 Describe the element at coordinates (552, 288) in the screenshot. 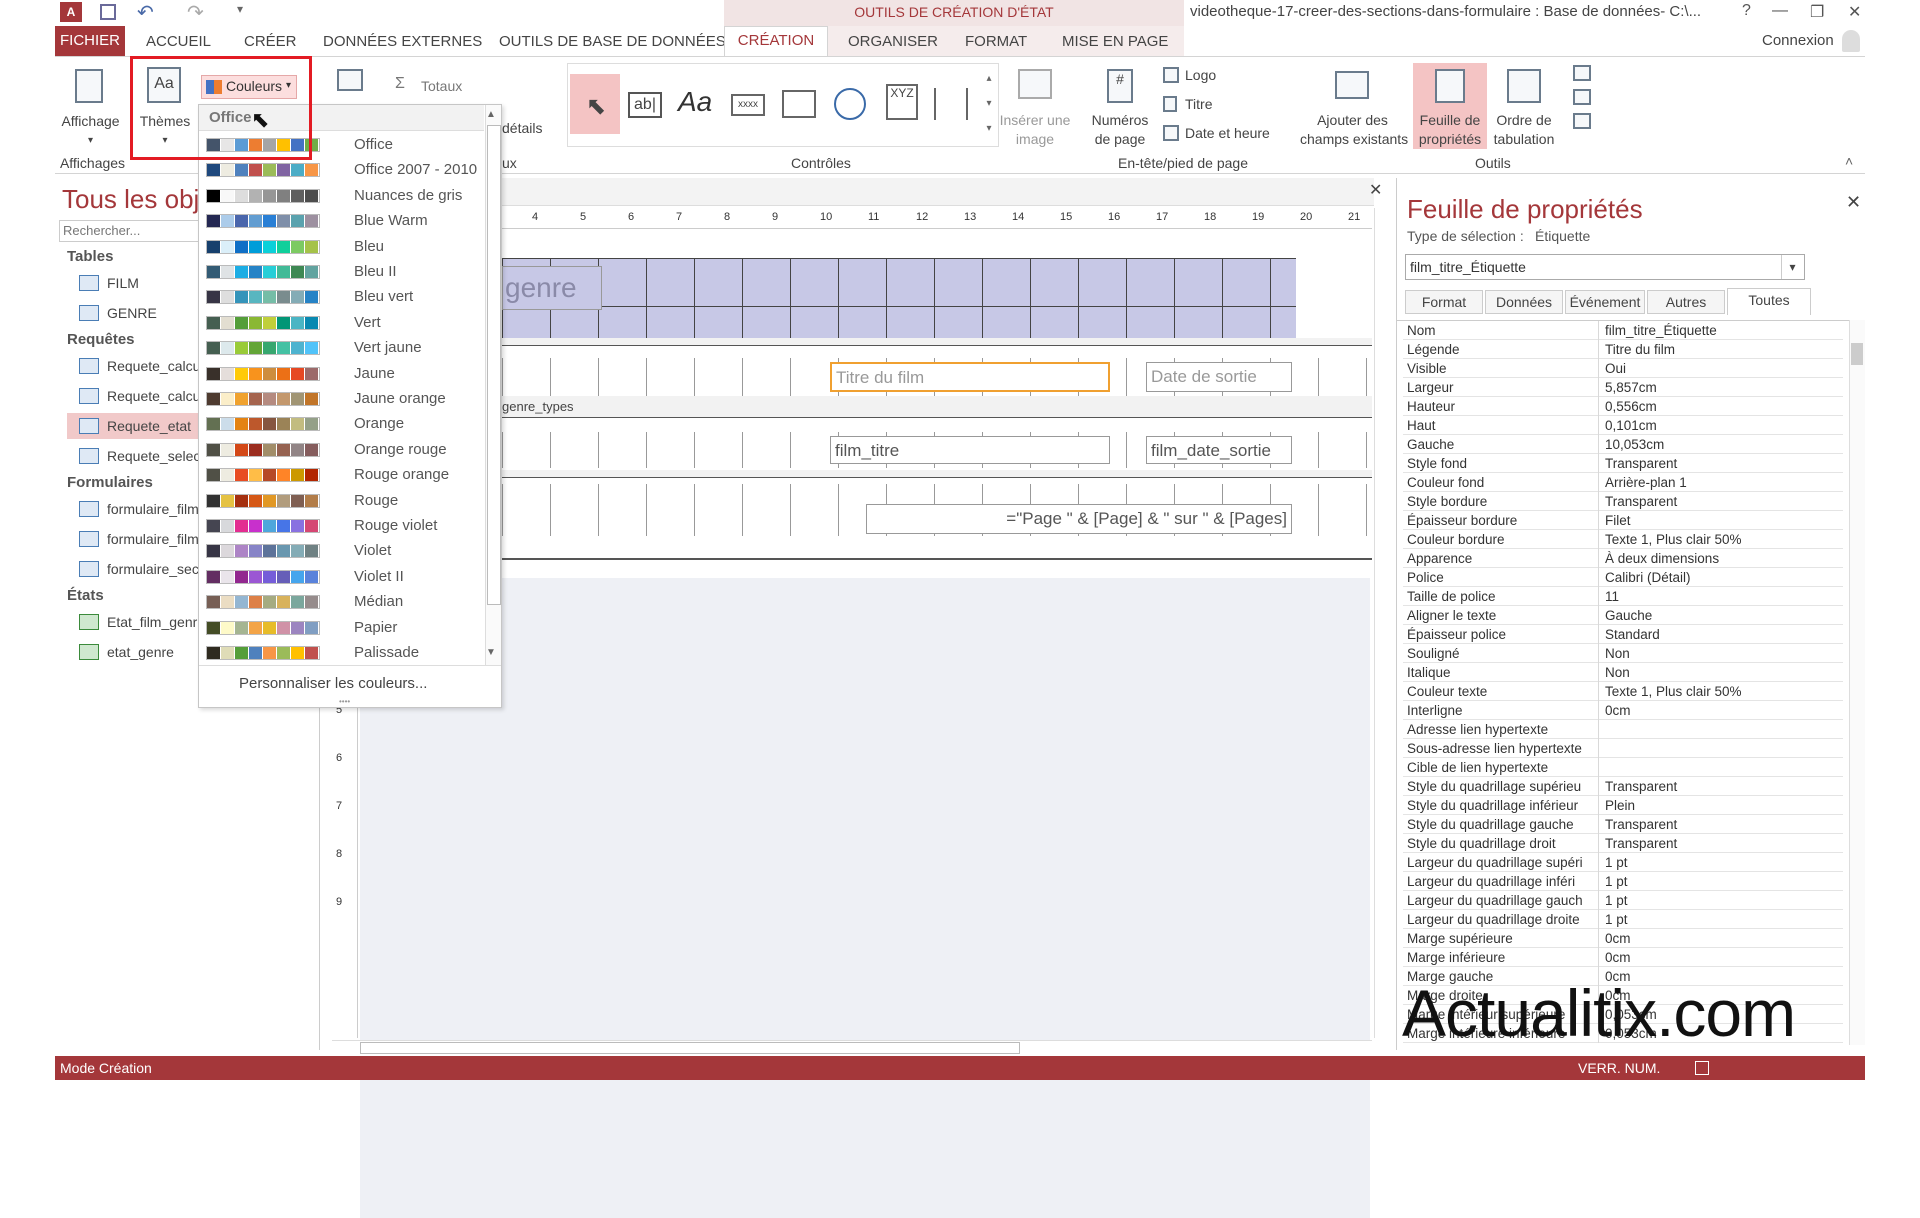

I see `report-title-label: genre` at that location.